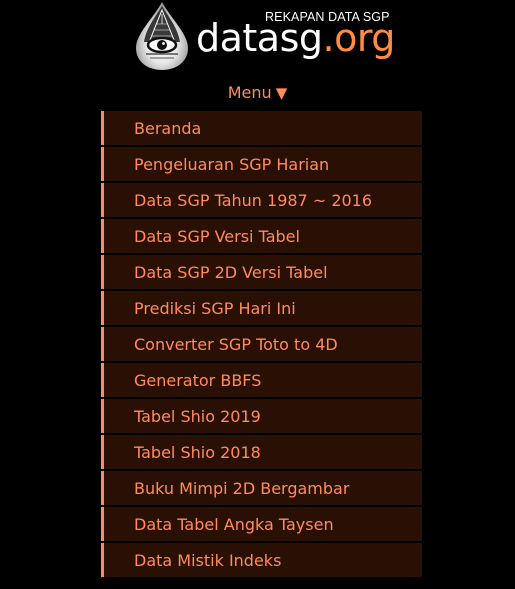 This screenshot has height=589, width=515. Describe the element at coordinates (261, 128) in the screenshot. I see `menu-item-beranda: Beranda` at that location.